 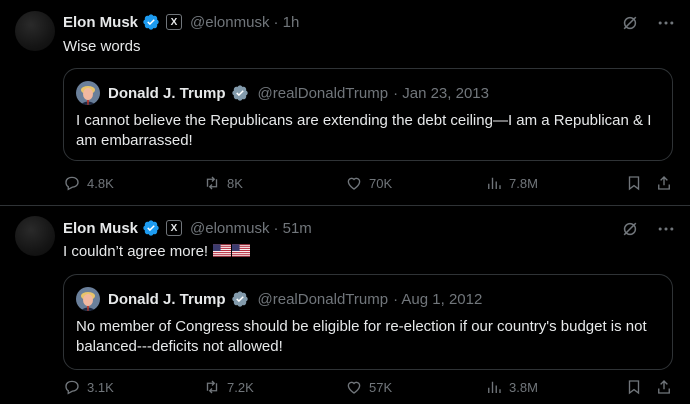 I want to click on quoted-date: · Jan 23, 2013, so click(x=441, y=93).